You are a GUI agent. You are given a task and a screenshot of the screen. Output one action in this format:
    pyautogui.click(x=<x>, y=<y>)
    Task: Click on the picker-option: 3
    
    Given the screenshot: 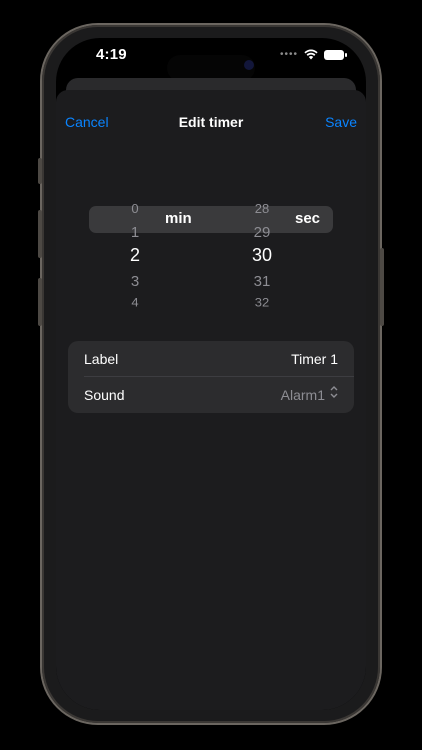 What is the action you would take?
    pyautogui.click(x=135, y=281)
    